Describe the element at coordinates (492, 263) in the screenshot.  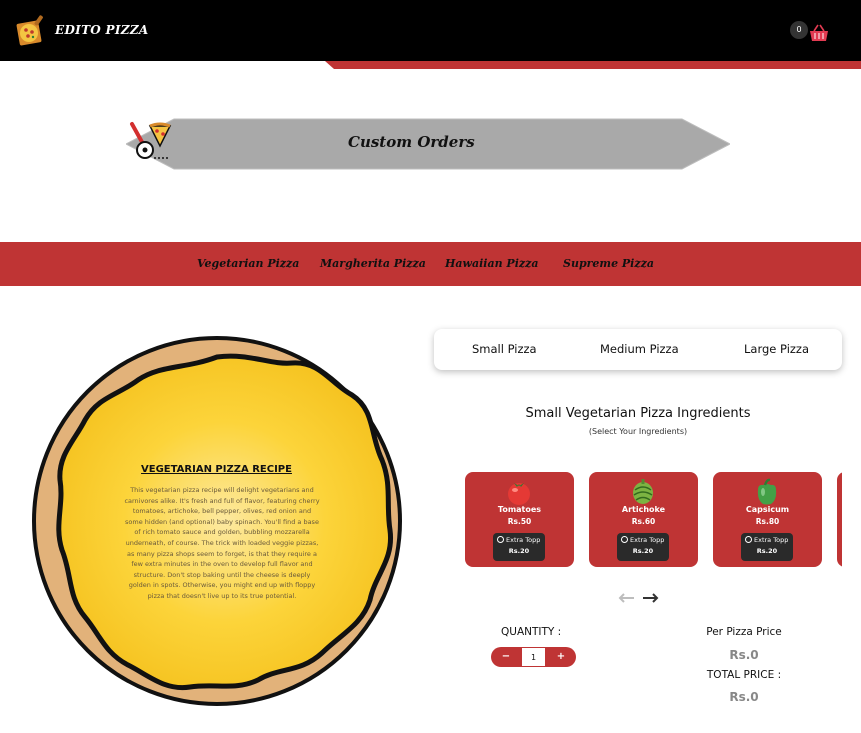
I see `category-hawaiian: Hawaiian Pizza` at that location.